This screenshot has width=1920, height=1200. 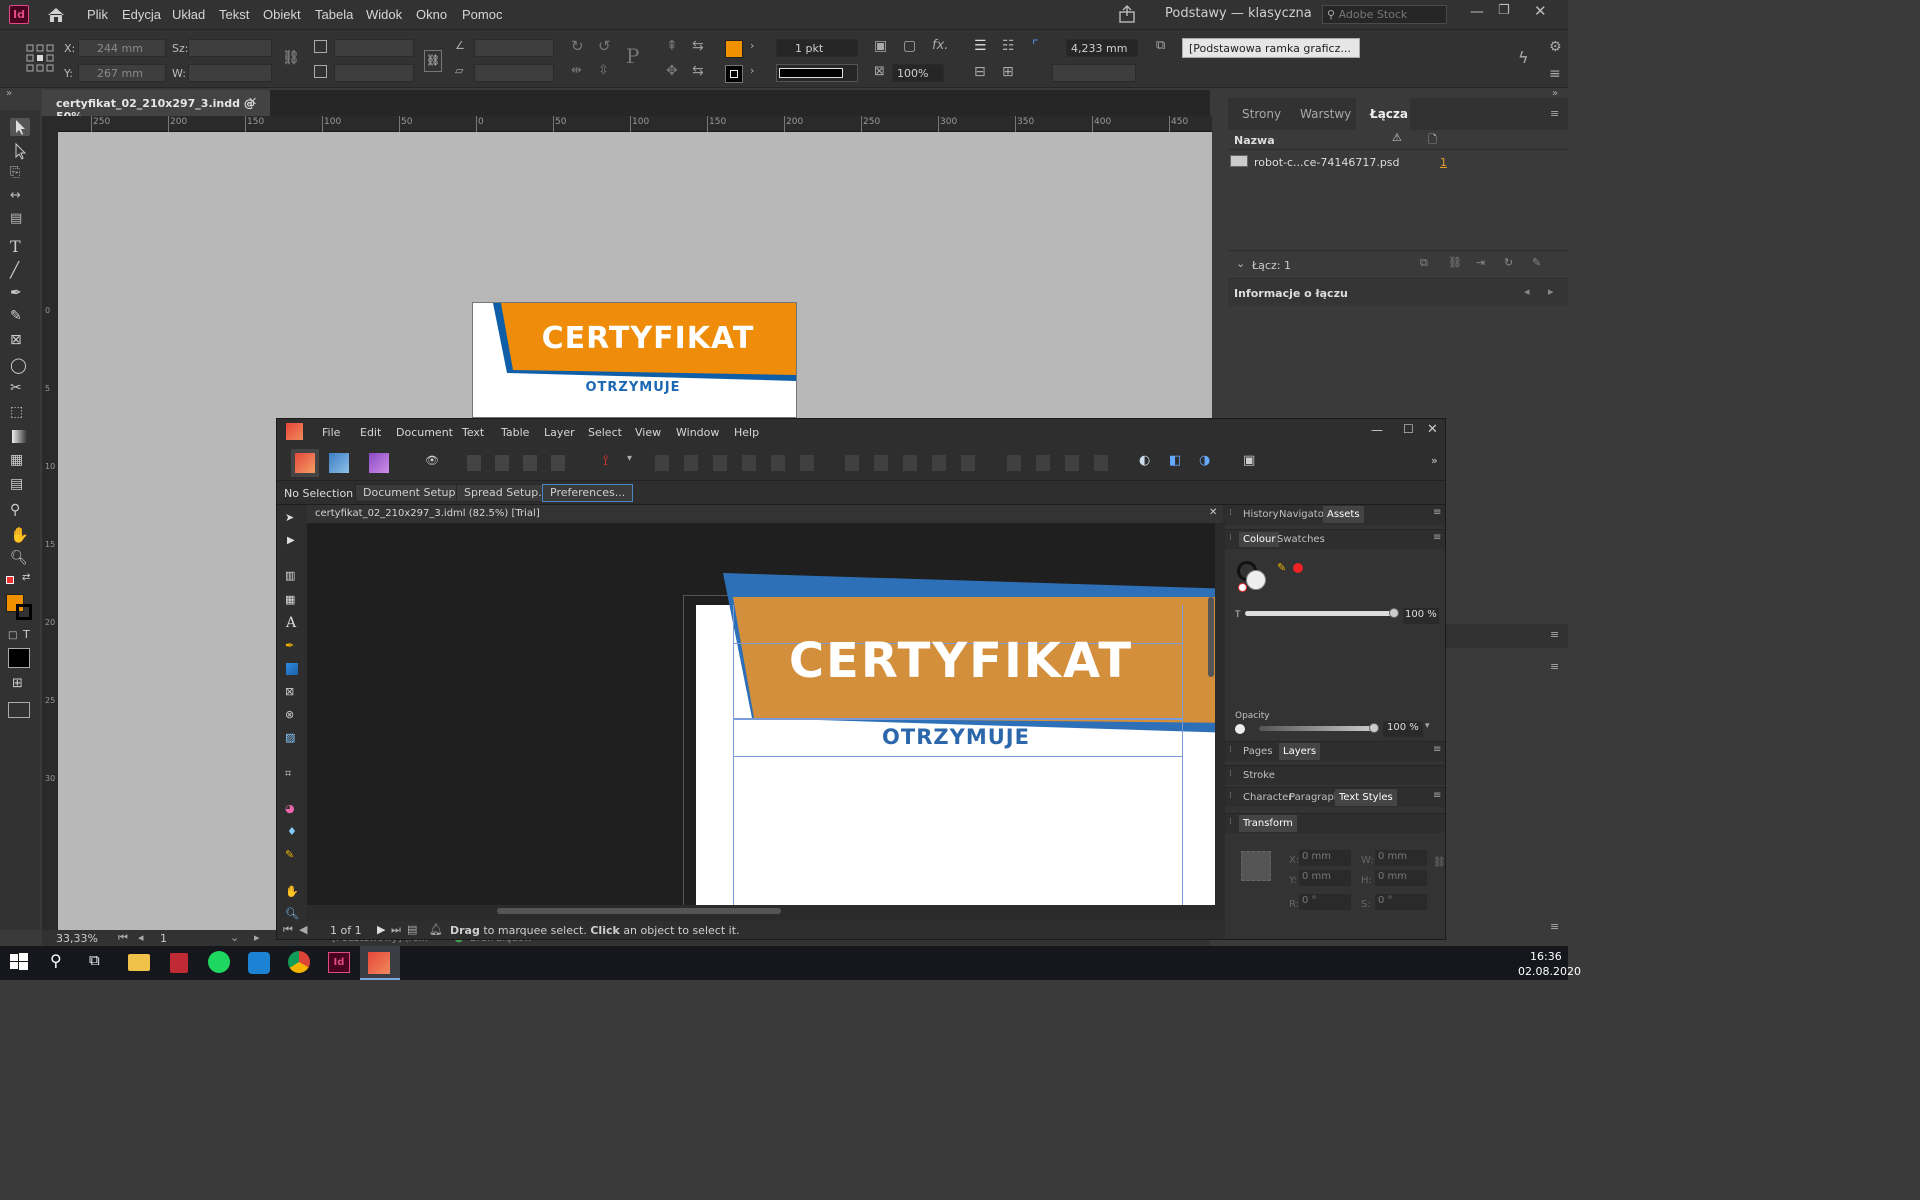 I want to click on rectangle-frame-tool-icon: ⊠, so click(x=20, y=341).